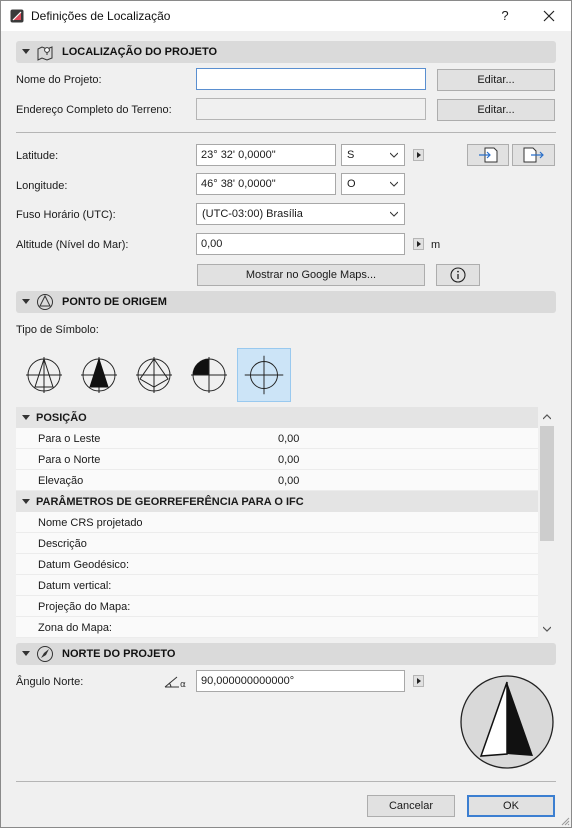  I want to click on symbol-type-label: Tipo de Símbolo:, so click(57, 330).